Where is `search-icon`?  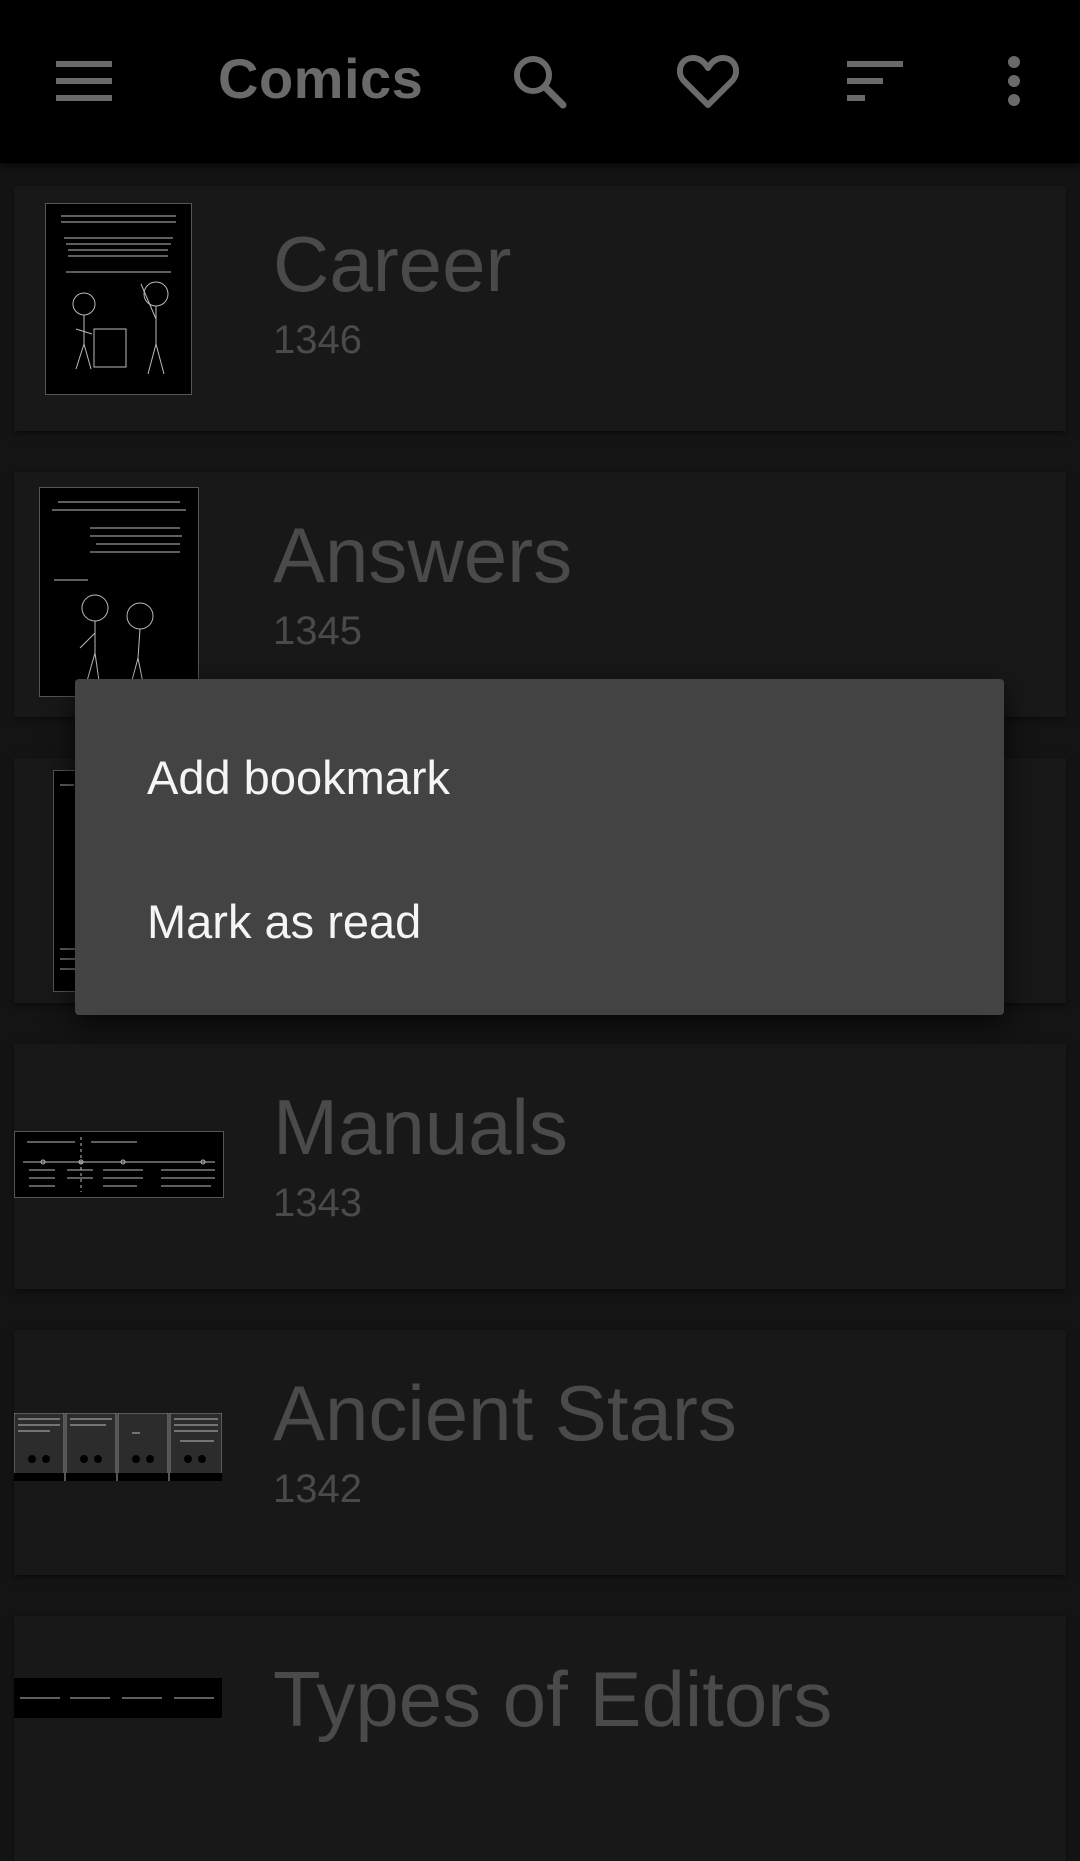 search-icon is located at coordinates (539, 81).